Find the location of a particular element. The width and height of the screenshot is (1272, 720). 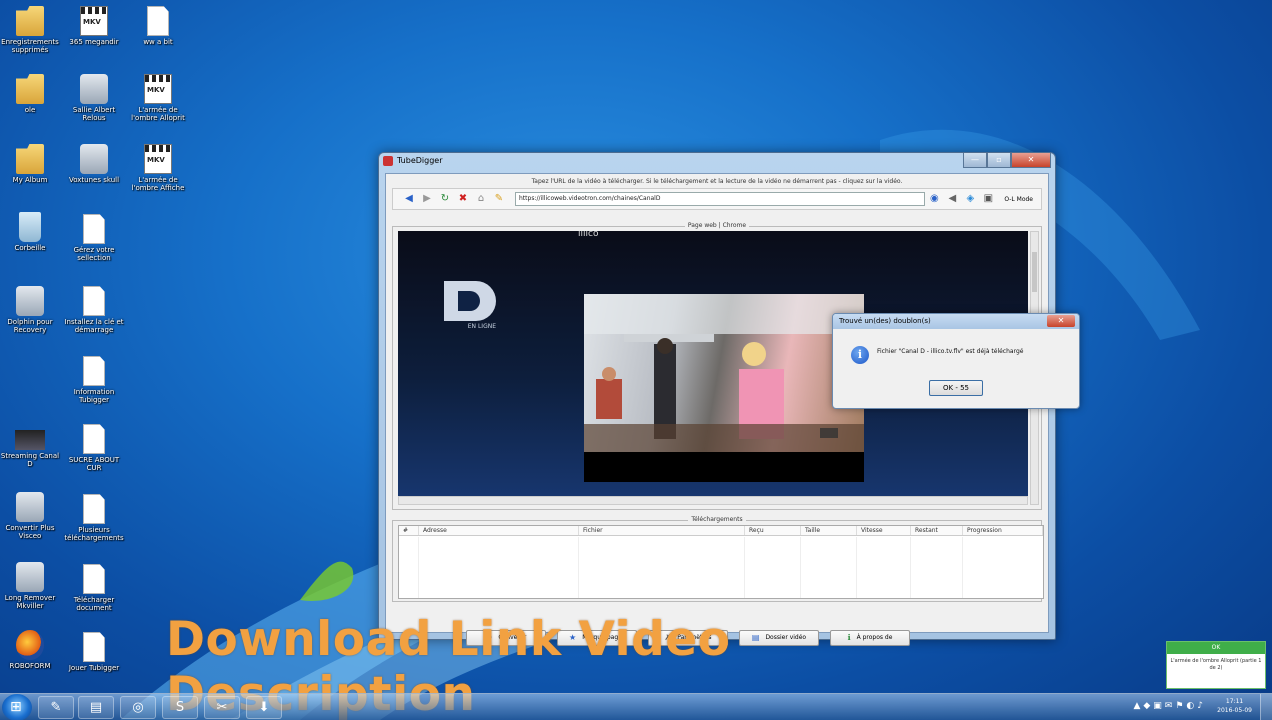

desktop-icon: Information Tubigger is located at coordinates (94, 380).